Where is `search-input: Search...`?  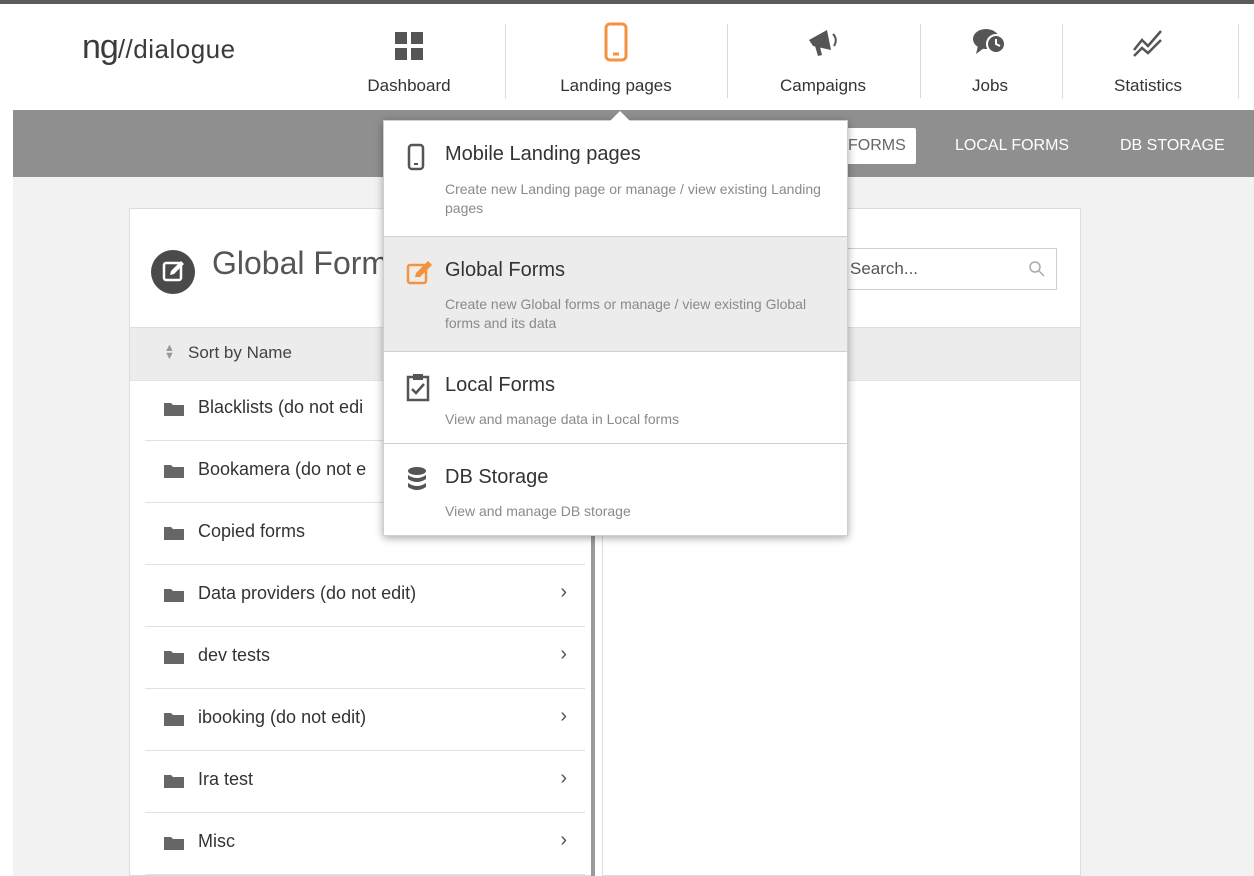 search-input: Search... is located at coordinates (947, 269).